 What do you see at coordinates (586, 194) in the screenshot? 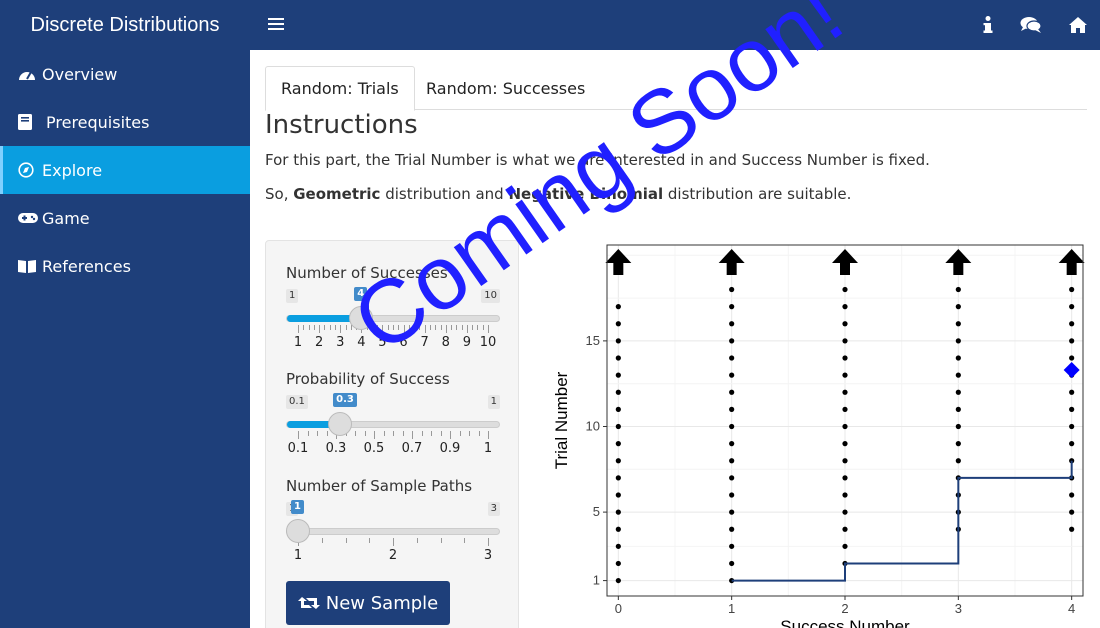
I see `negative-binomial-bold: Negative Binomial` at bounding box center [586, 194].